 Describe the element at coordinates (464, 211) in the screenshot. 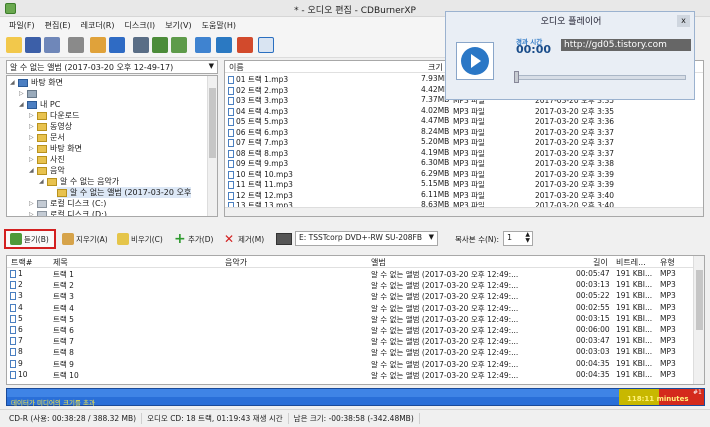

I see `file-list-scrollbar` at that location.